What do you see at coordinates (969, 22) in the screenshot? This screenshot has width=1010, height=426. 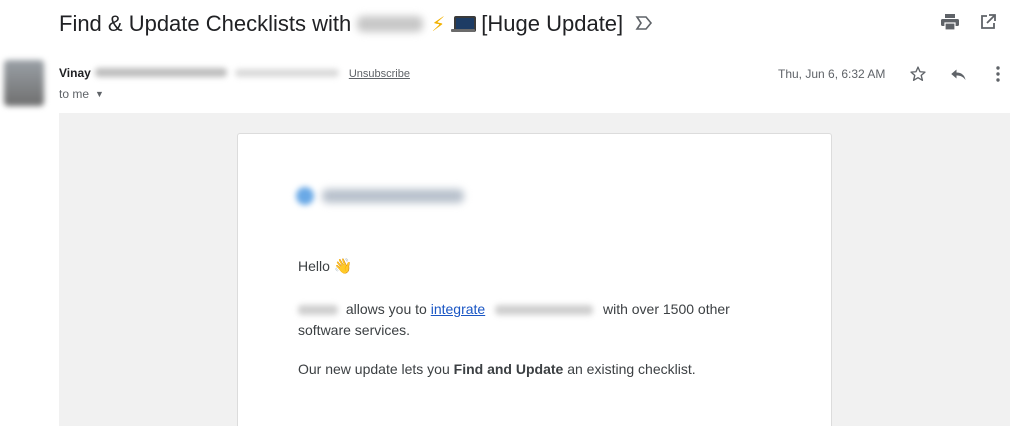 I see `thread-toolbar` at bounding box center [969, 22].